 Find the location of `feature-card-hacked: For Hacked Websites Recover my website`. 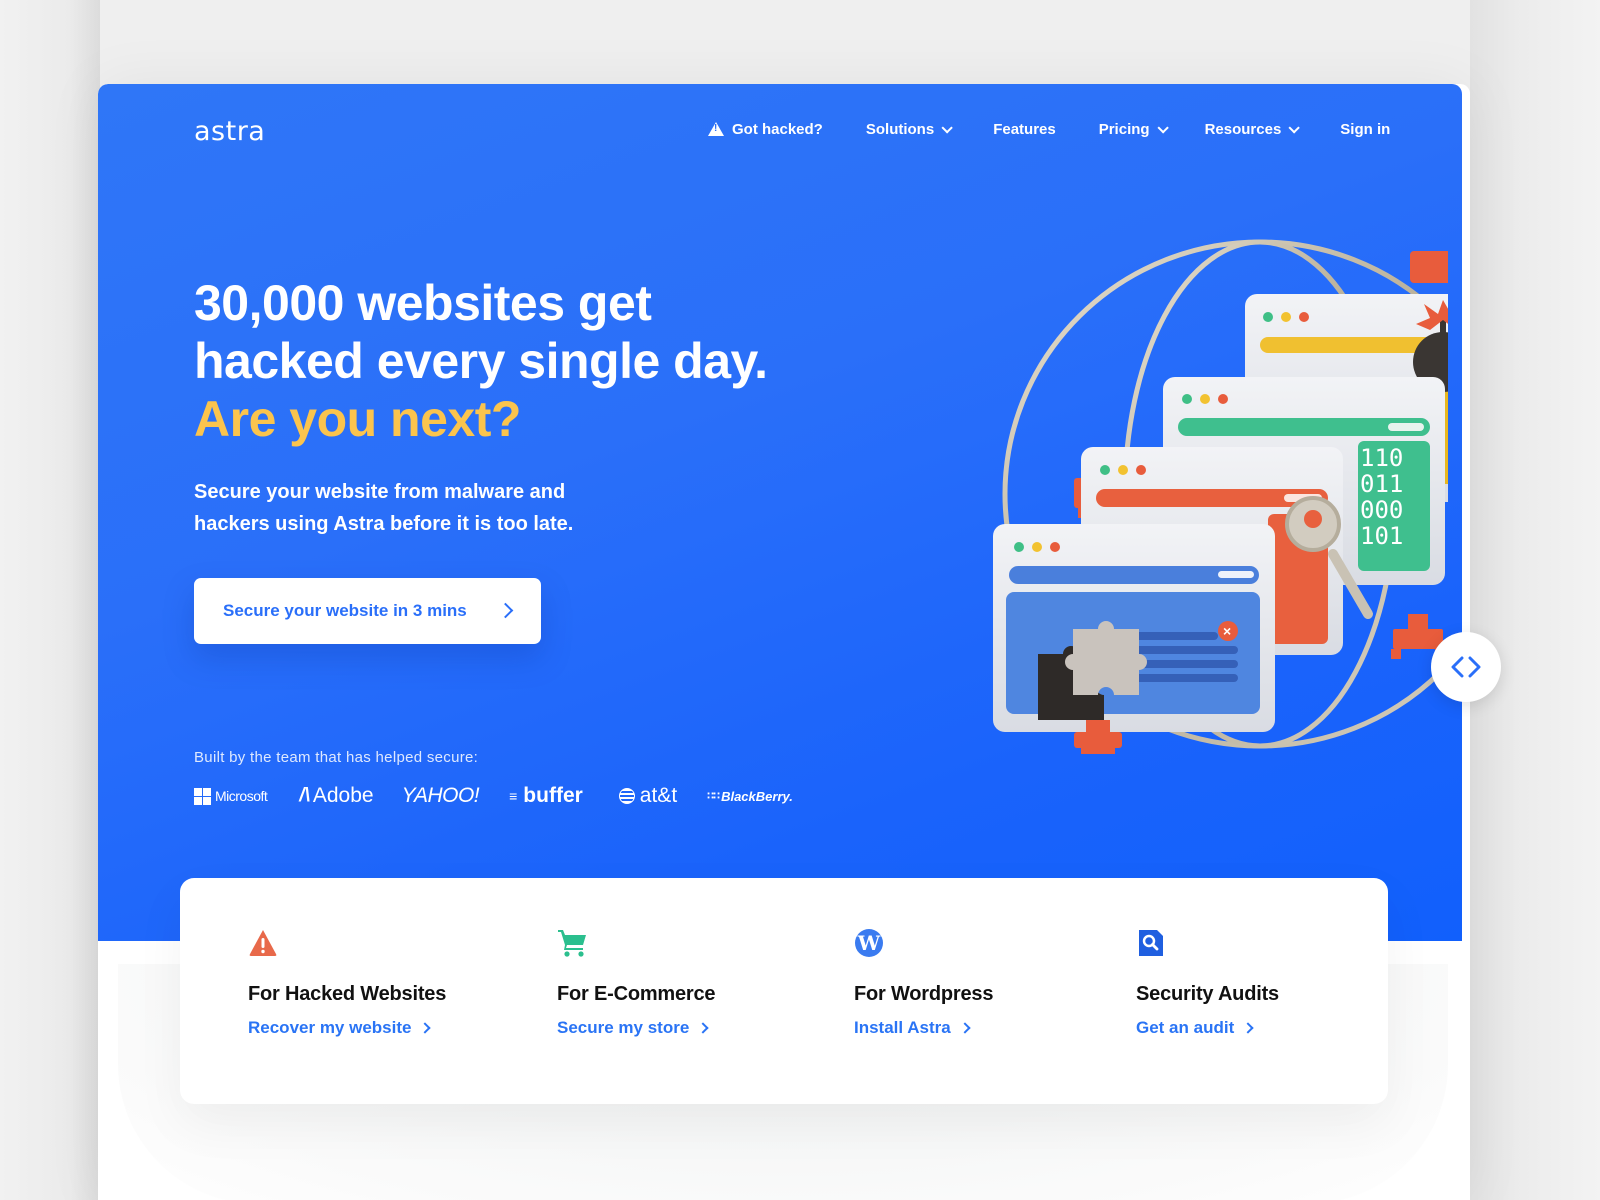

feature-card-hacked: For Hacked Websites Recover my website is located at coordinates (347, 983).